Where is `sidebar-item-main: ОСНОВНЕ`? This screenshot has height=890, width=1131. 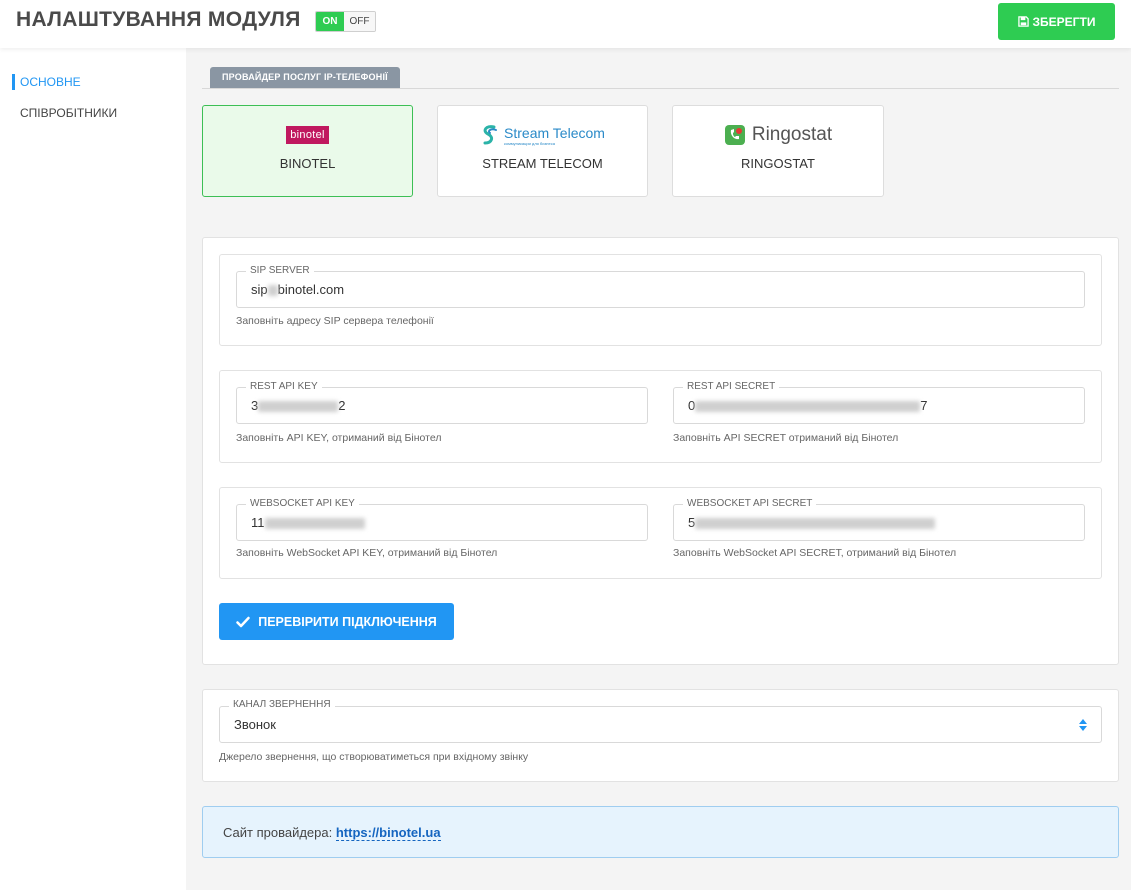
sidebar-item-main: ОСНОВНЕ is located at coordinates (46, 82).